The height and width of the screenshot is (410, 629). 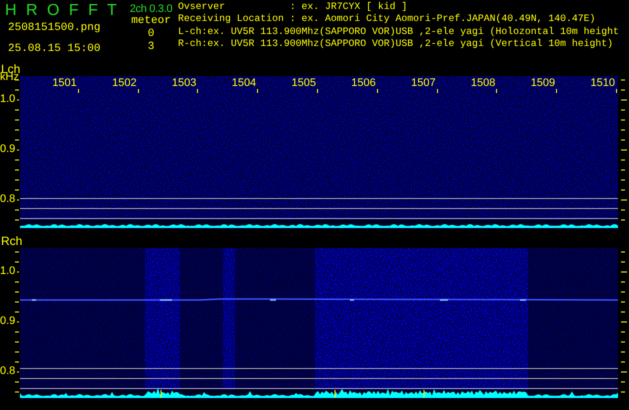 I want to click on timestamp-label: 25.08.15 15:00, so click(x=55, y=49).